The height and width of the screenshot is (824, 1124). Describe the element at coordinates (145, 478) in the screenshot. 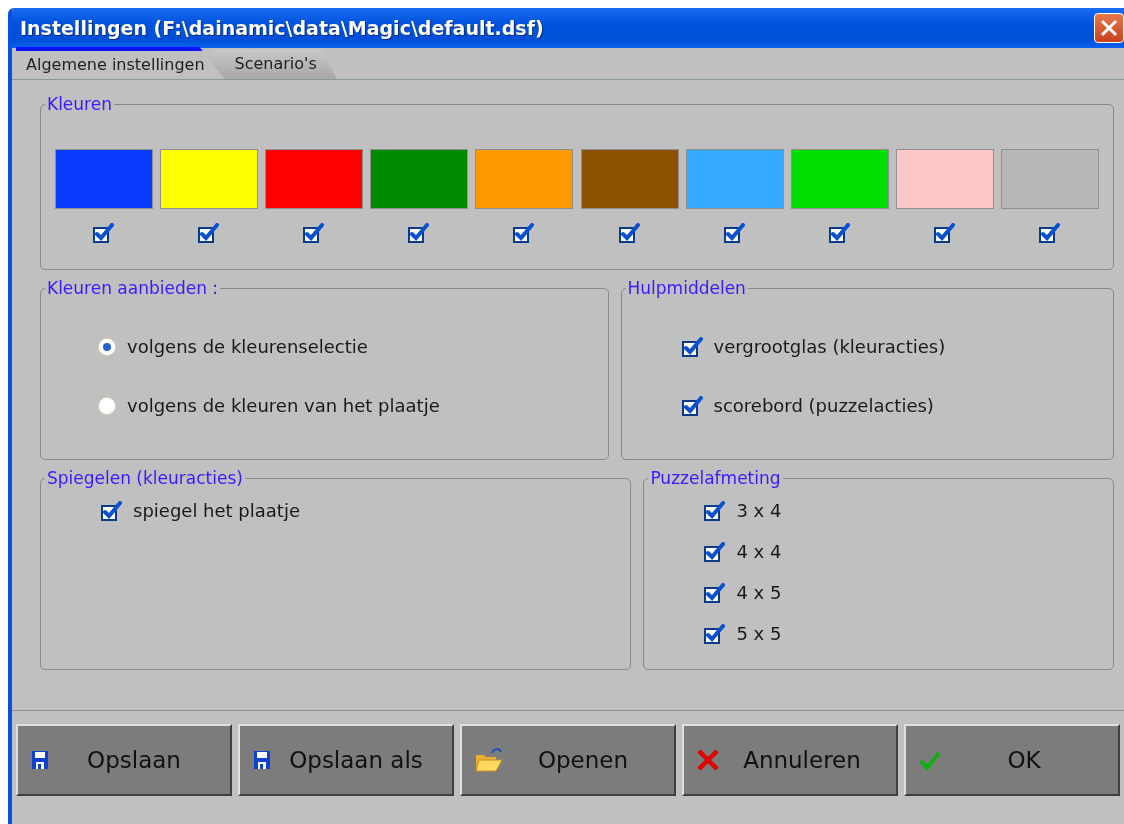

I see `group-title: Spiegelen (kleuracties)` at that location.